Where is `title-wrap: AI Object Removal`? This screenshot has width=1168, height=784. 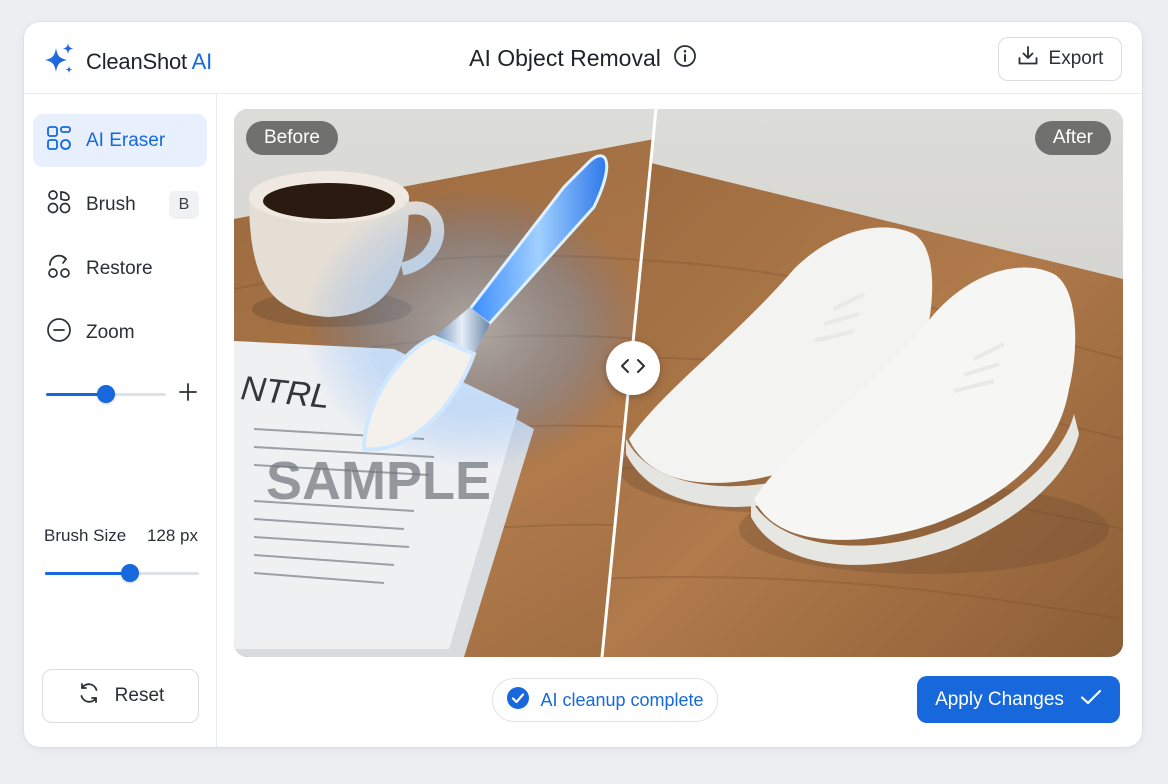
title-wrap: AI Object Removal is located at coordinates (583, 58).